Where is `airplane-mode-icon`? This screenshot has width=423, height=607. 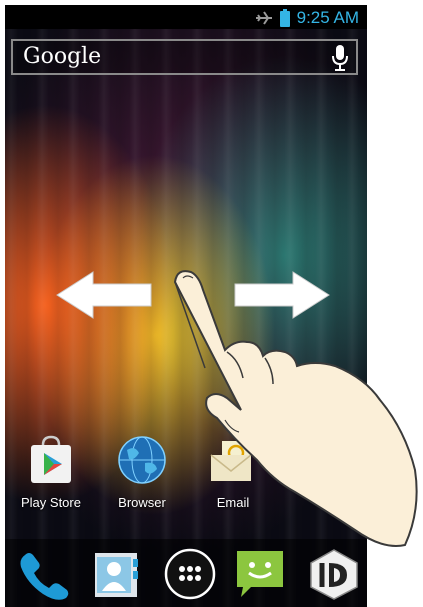 airplane-mode-icon is located at coordinates (263, 18).